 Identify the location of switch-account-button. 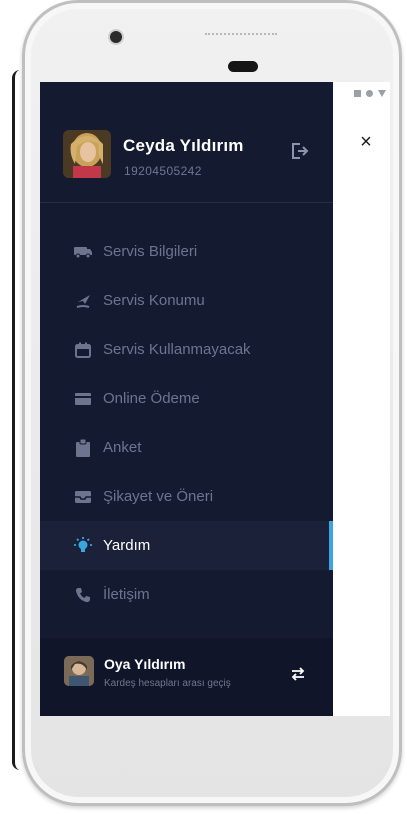
(298, 674).